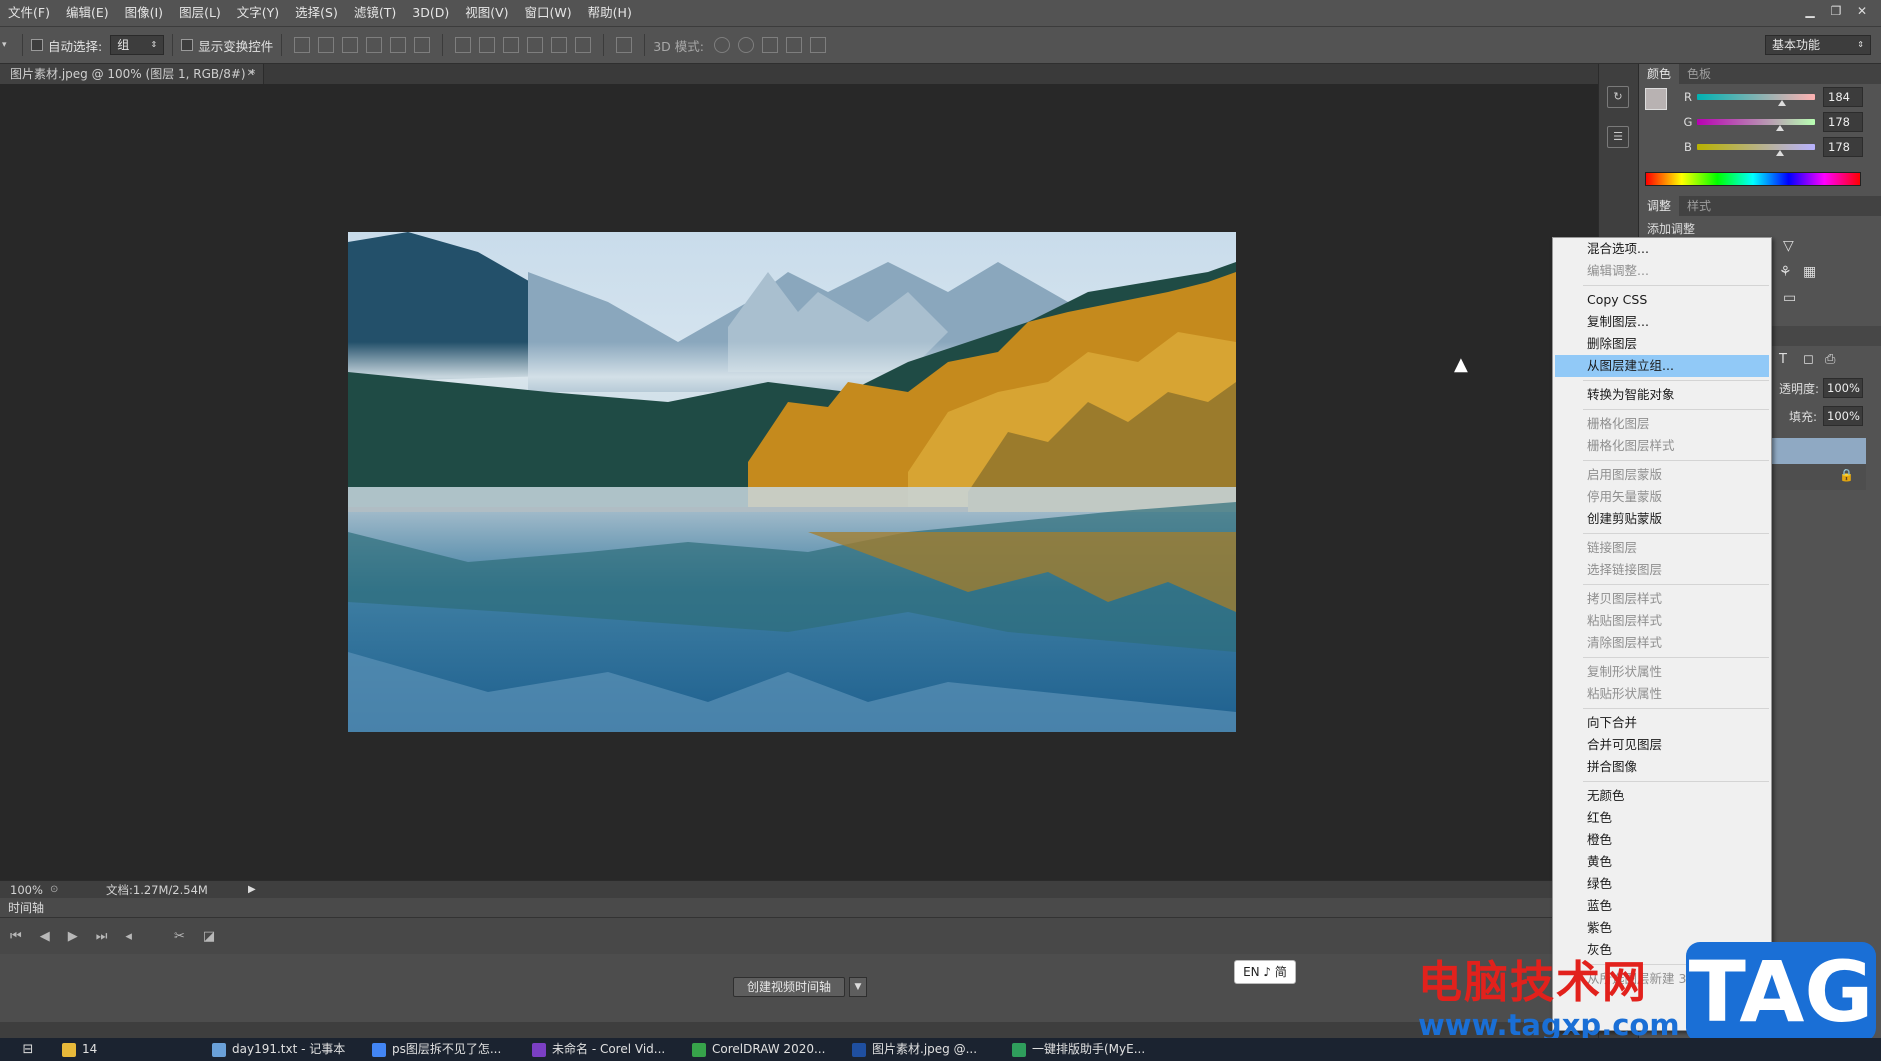 The width and height of the screenshot is (1881, 1061). Describe the element at coordinates (422, 45) in the screenshot. I see `align-right-icon` at that location.